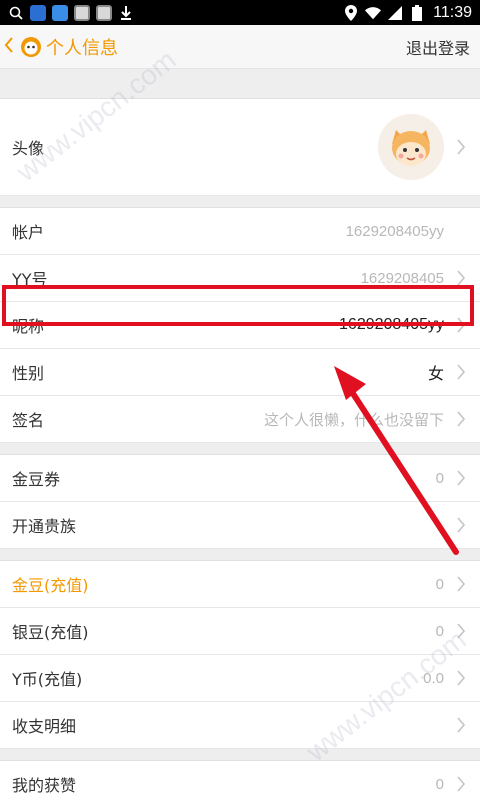 This screenshot has width=480, height=800. I want to click on page-title: 个人信息, so click(82, 48).